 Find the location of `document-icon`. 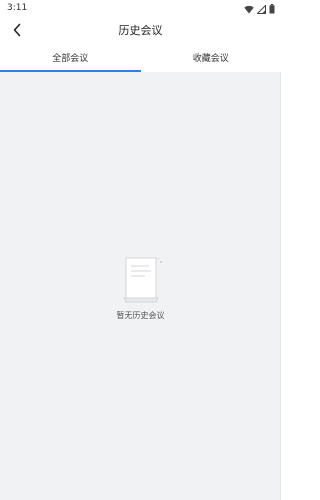

document-icon is located at coordinates (141, 281).